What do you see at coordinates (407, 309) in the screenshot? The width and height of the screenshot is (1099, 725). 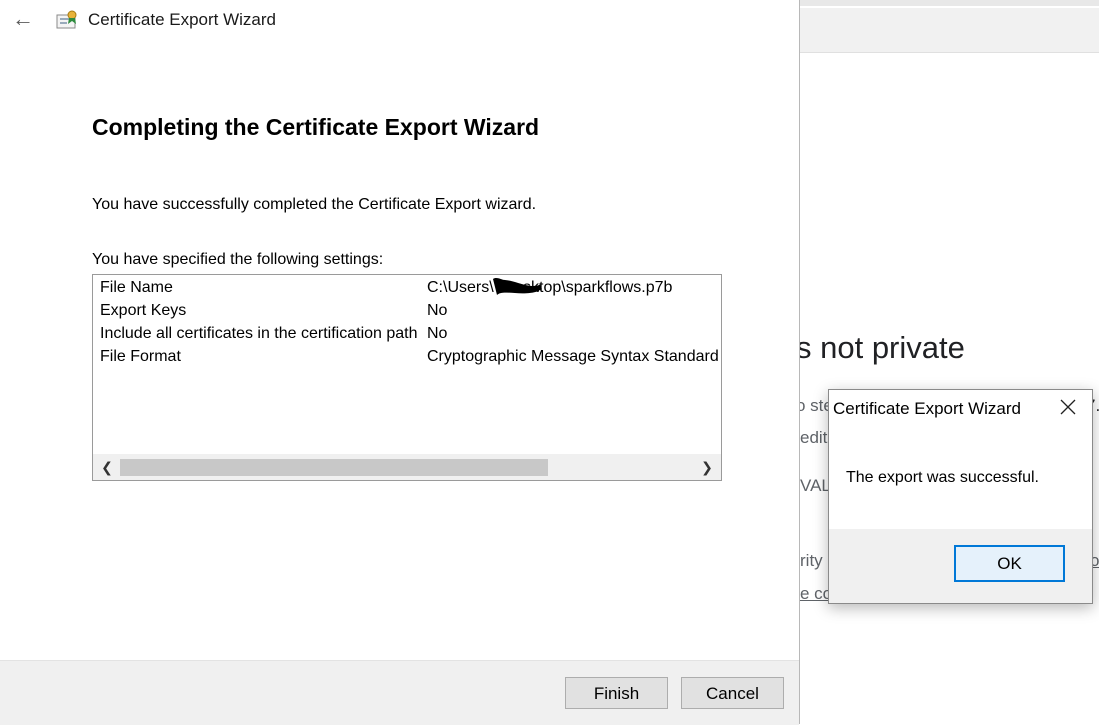 I see `settings-row-export-keys: Export Keys No` at bounding box center [407, 309].